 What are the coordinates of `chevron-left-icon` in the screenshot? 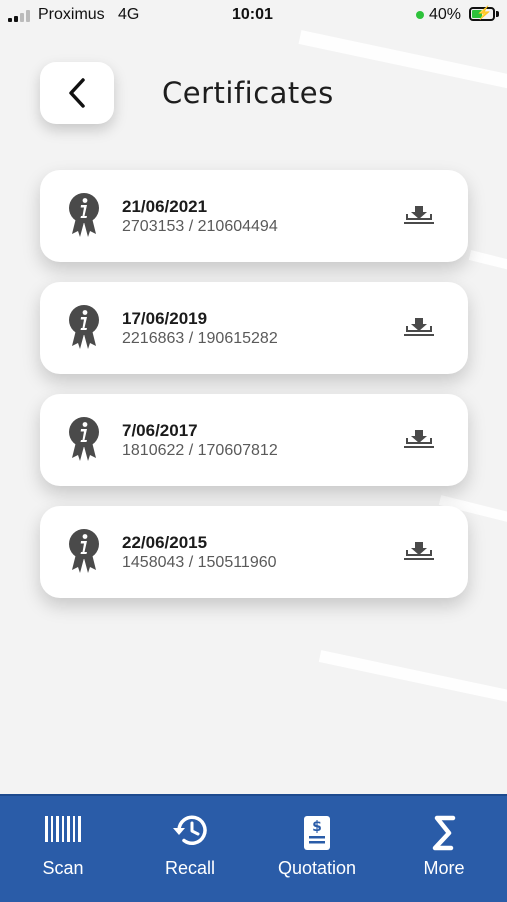 It's located at (77, 93).